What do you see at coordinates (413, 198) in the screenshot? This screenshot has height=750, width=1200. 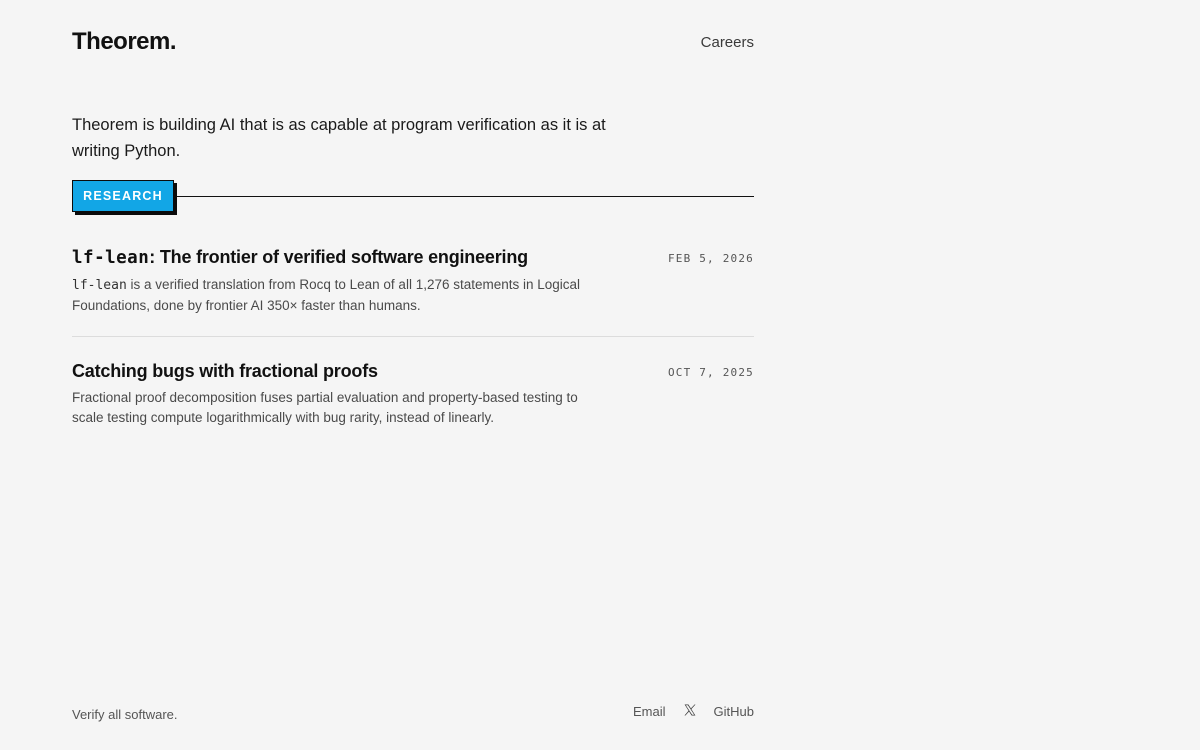 I see `section-header-research: RESEARCH` at bounding box center [413, 198].